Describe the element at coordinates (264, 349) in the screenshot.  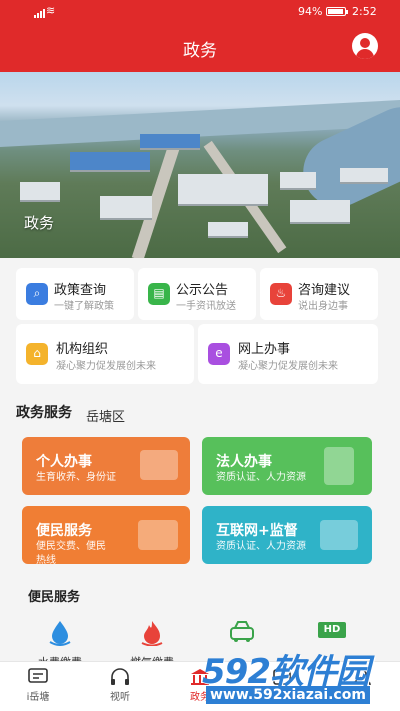
I see `quick-service-title: 网上办事` at that location.